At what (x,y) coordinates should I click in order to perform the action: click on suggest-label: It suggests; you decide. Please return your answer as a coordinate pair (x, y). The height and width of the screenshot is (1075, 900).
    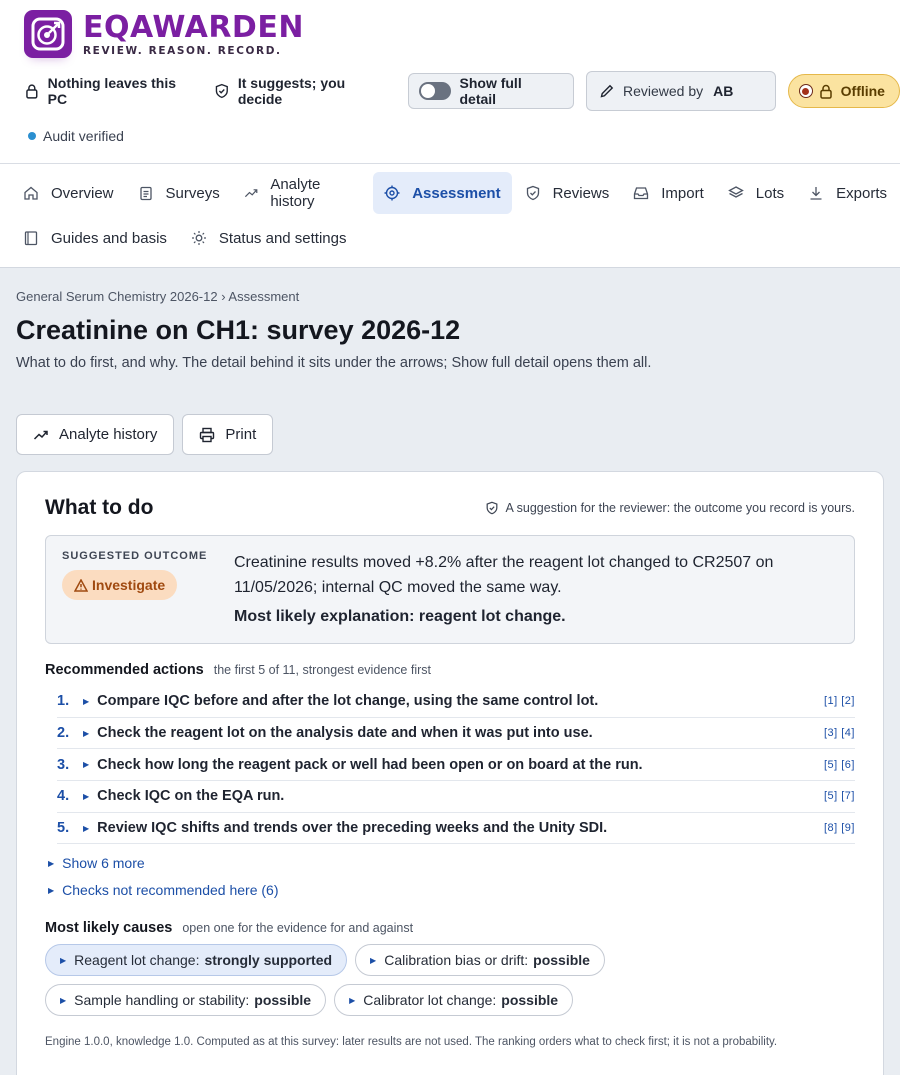
    Looking at the image, I should click on (291, 91).